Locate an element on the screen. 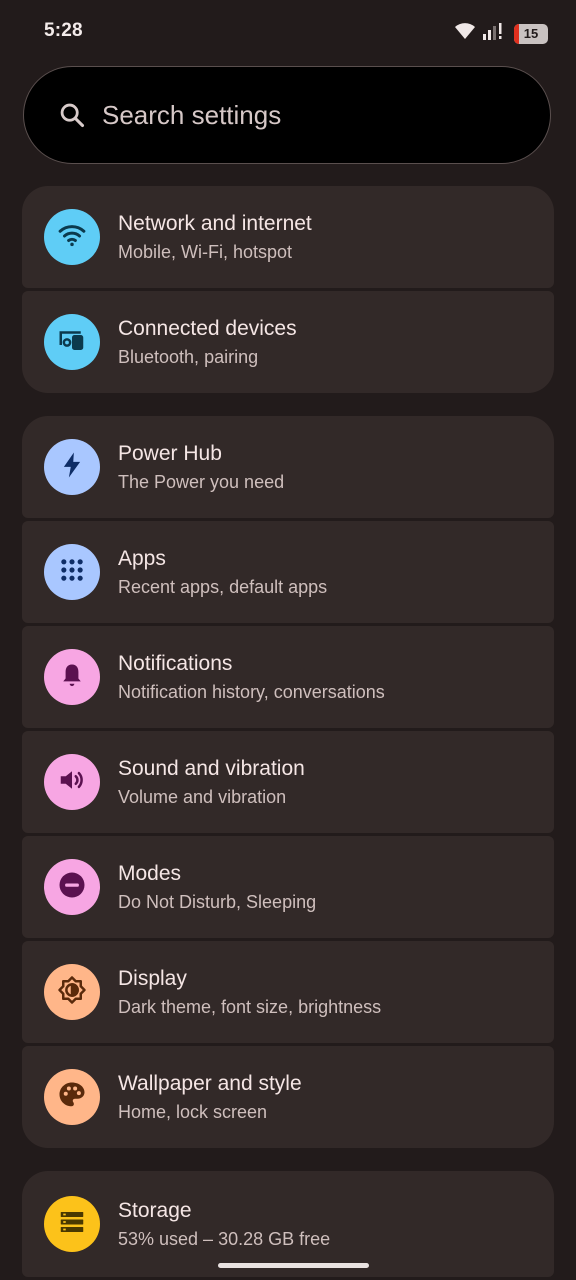 Image resolution: width=576 pixels, height=1280 pixels. item-title: Display is located at coordinates (152, 978).